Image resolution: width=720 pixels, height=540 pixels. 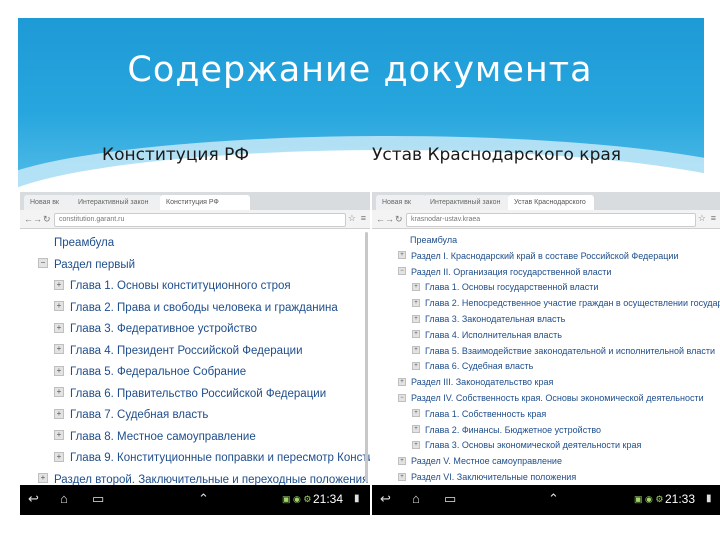 What do you see at coordinates (200, 220) in the screenshot?
I see `url-input: constitution.garant.ru` at bounding box center [200, 220].